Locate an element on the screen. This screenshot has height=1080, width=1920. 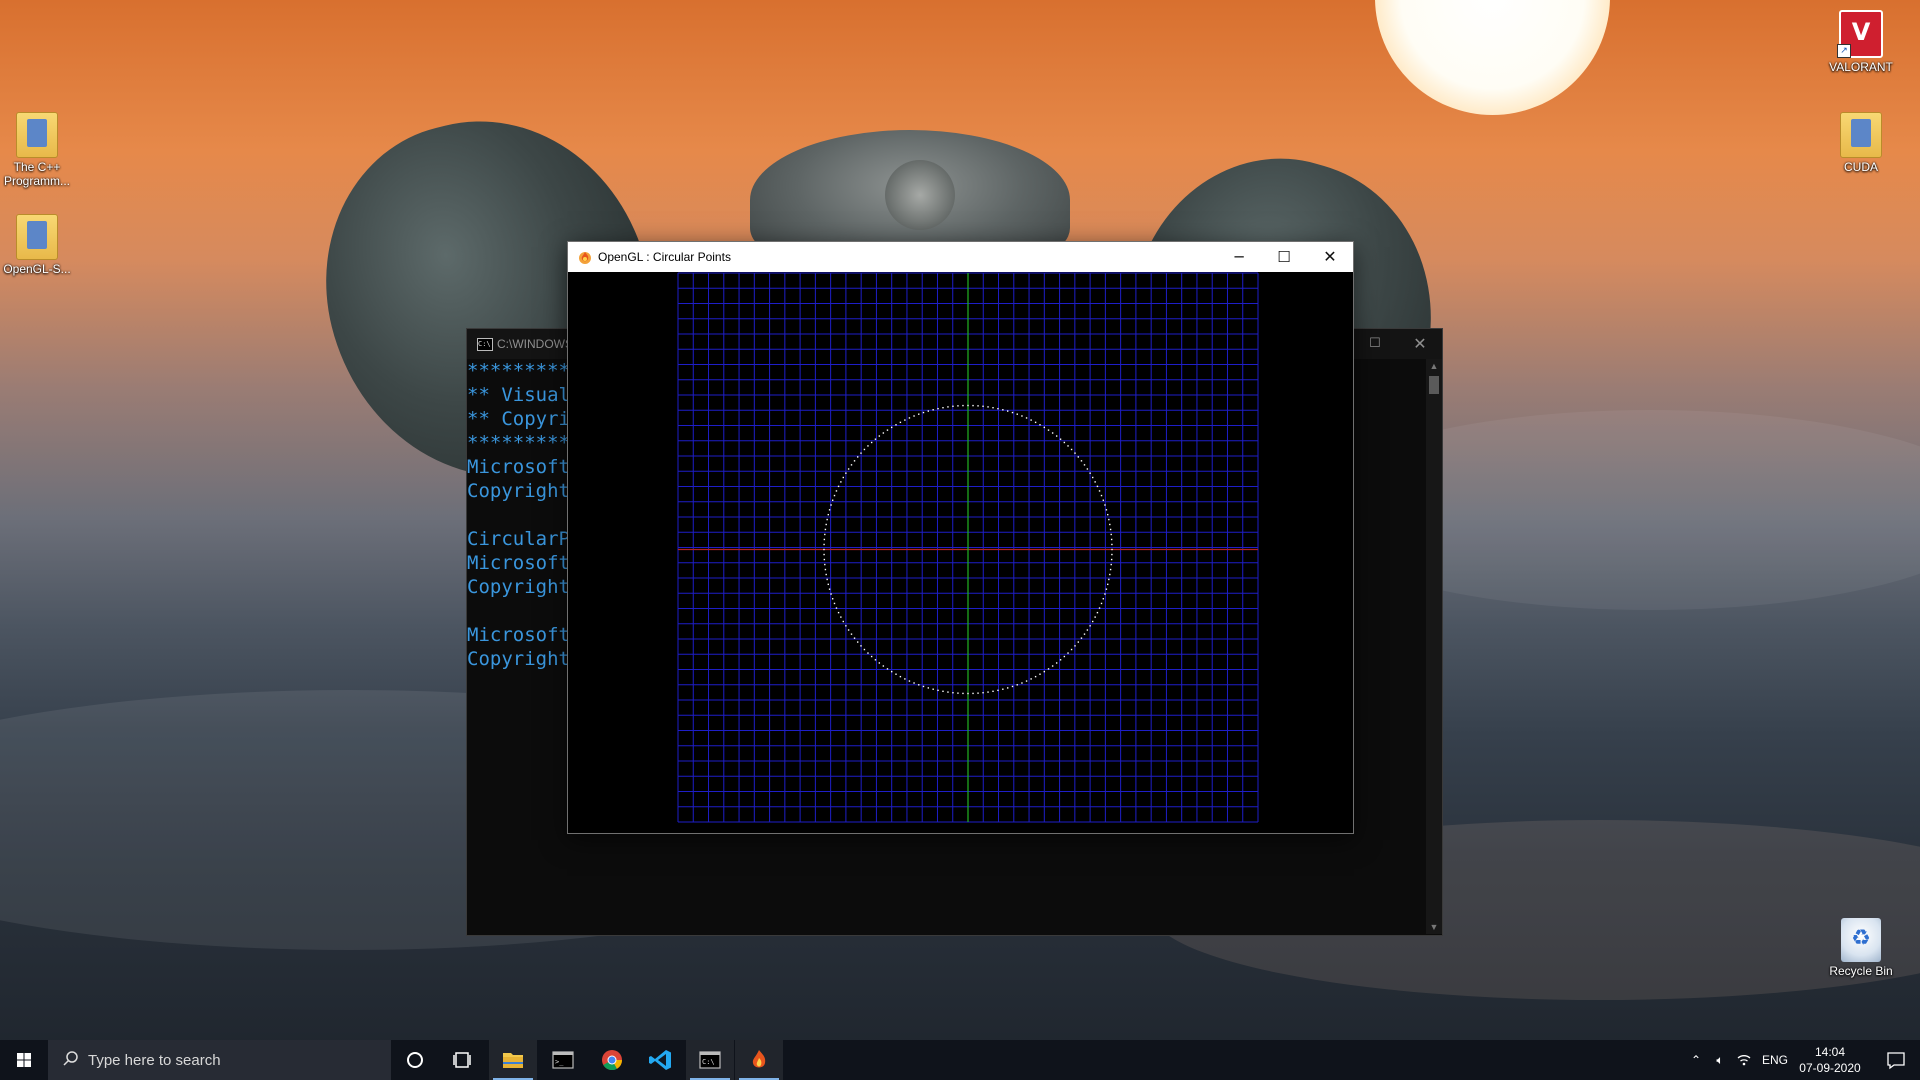
desktop-icon-recycle-bin: Recycle Bin is located at coordinates (1861, 948).